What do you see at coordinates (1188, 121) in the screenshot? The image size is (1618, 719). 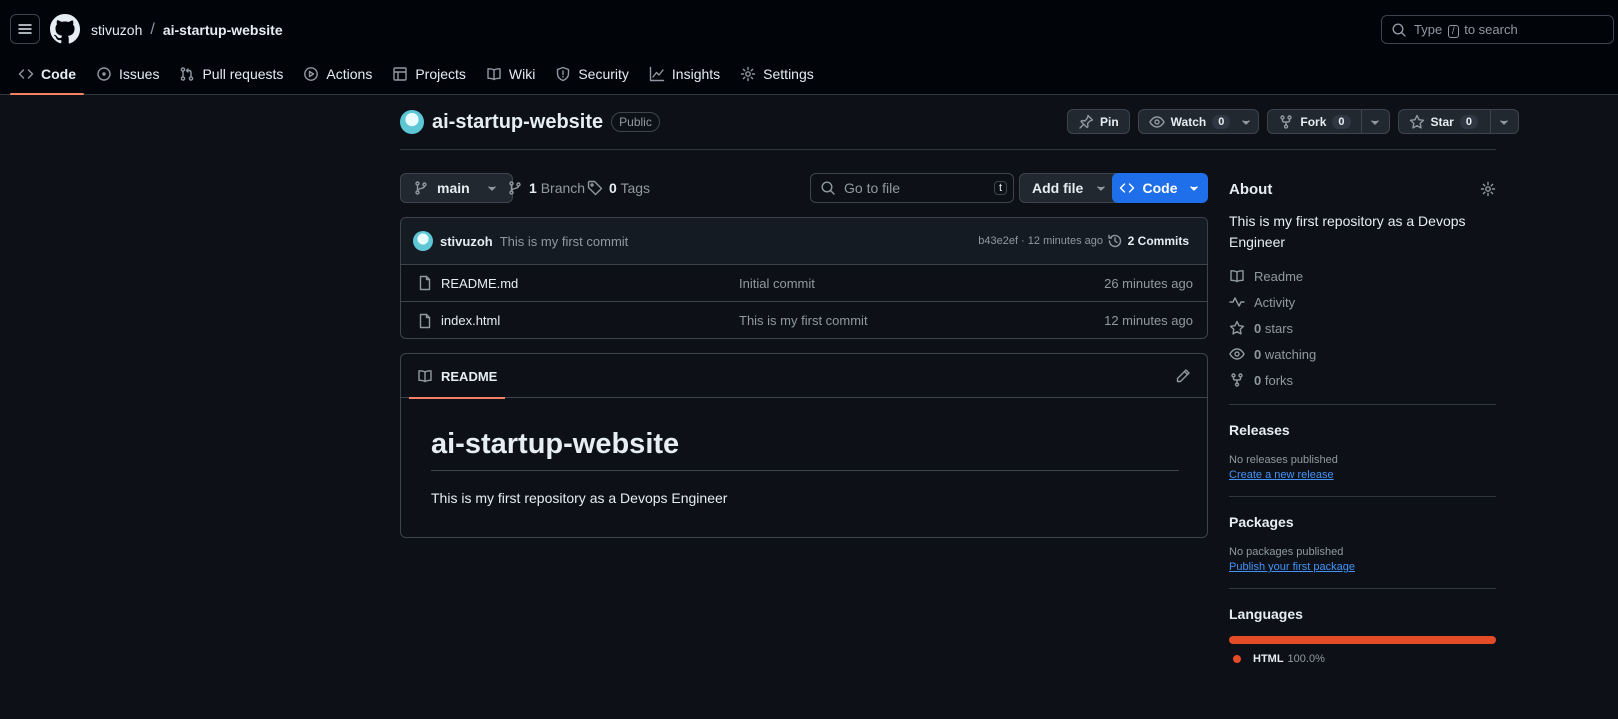 I see `watch-label: Watch` at bounding box center [1188, 121].